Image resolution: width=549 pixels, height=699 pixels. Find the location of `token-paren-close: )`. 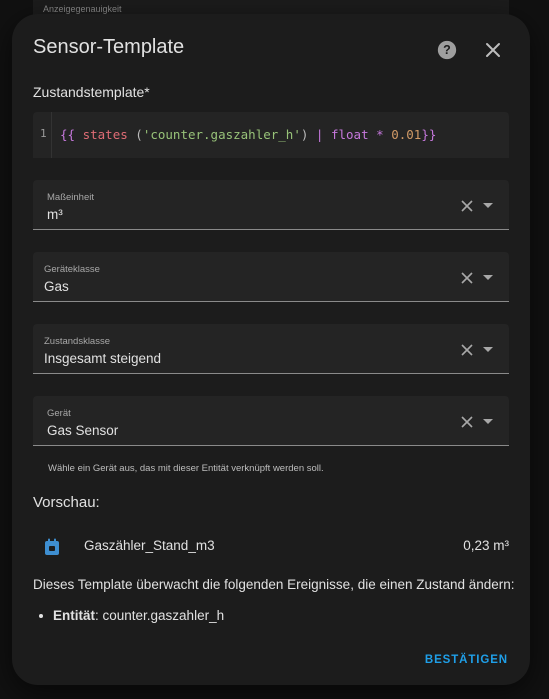

token-paren-close: ) is located at coordinates (304, 134).